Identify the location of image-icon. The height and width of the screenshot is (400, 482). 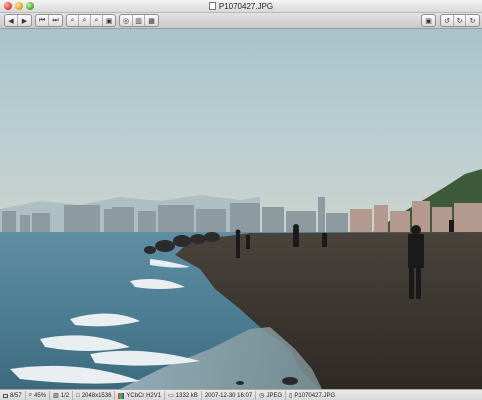
(5, 395).